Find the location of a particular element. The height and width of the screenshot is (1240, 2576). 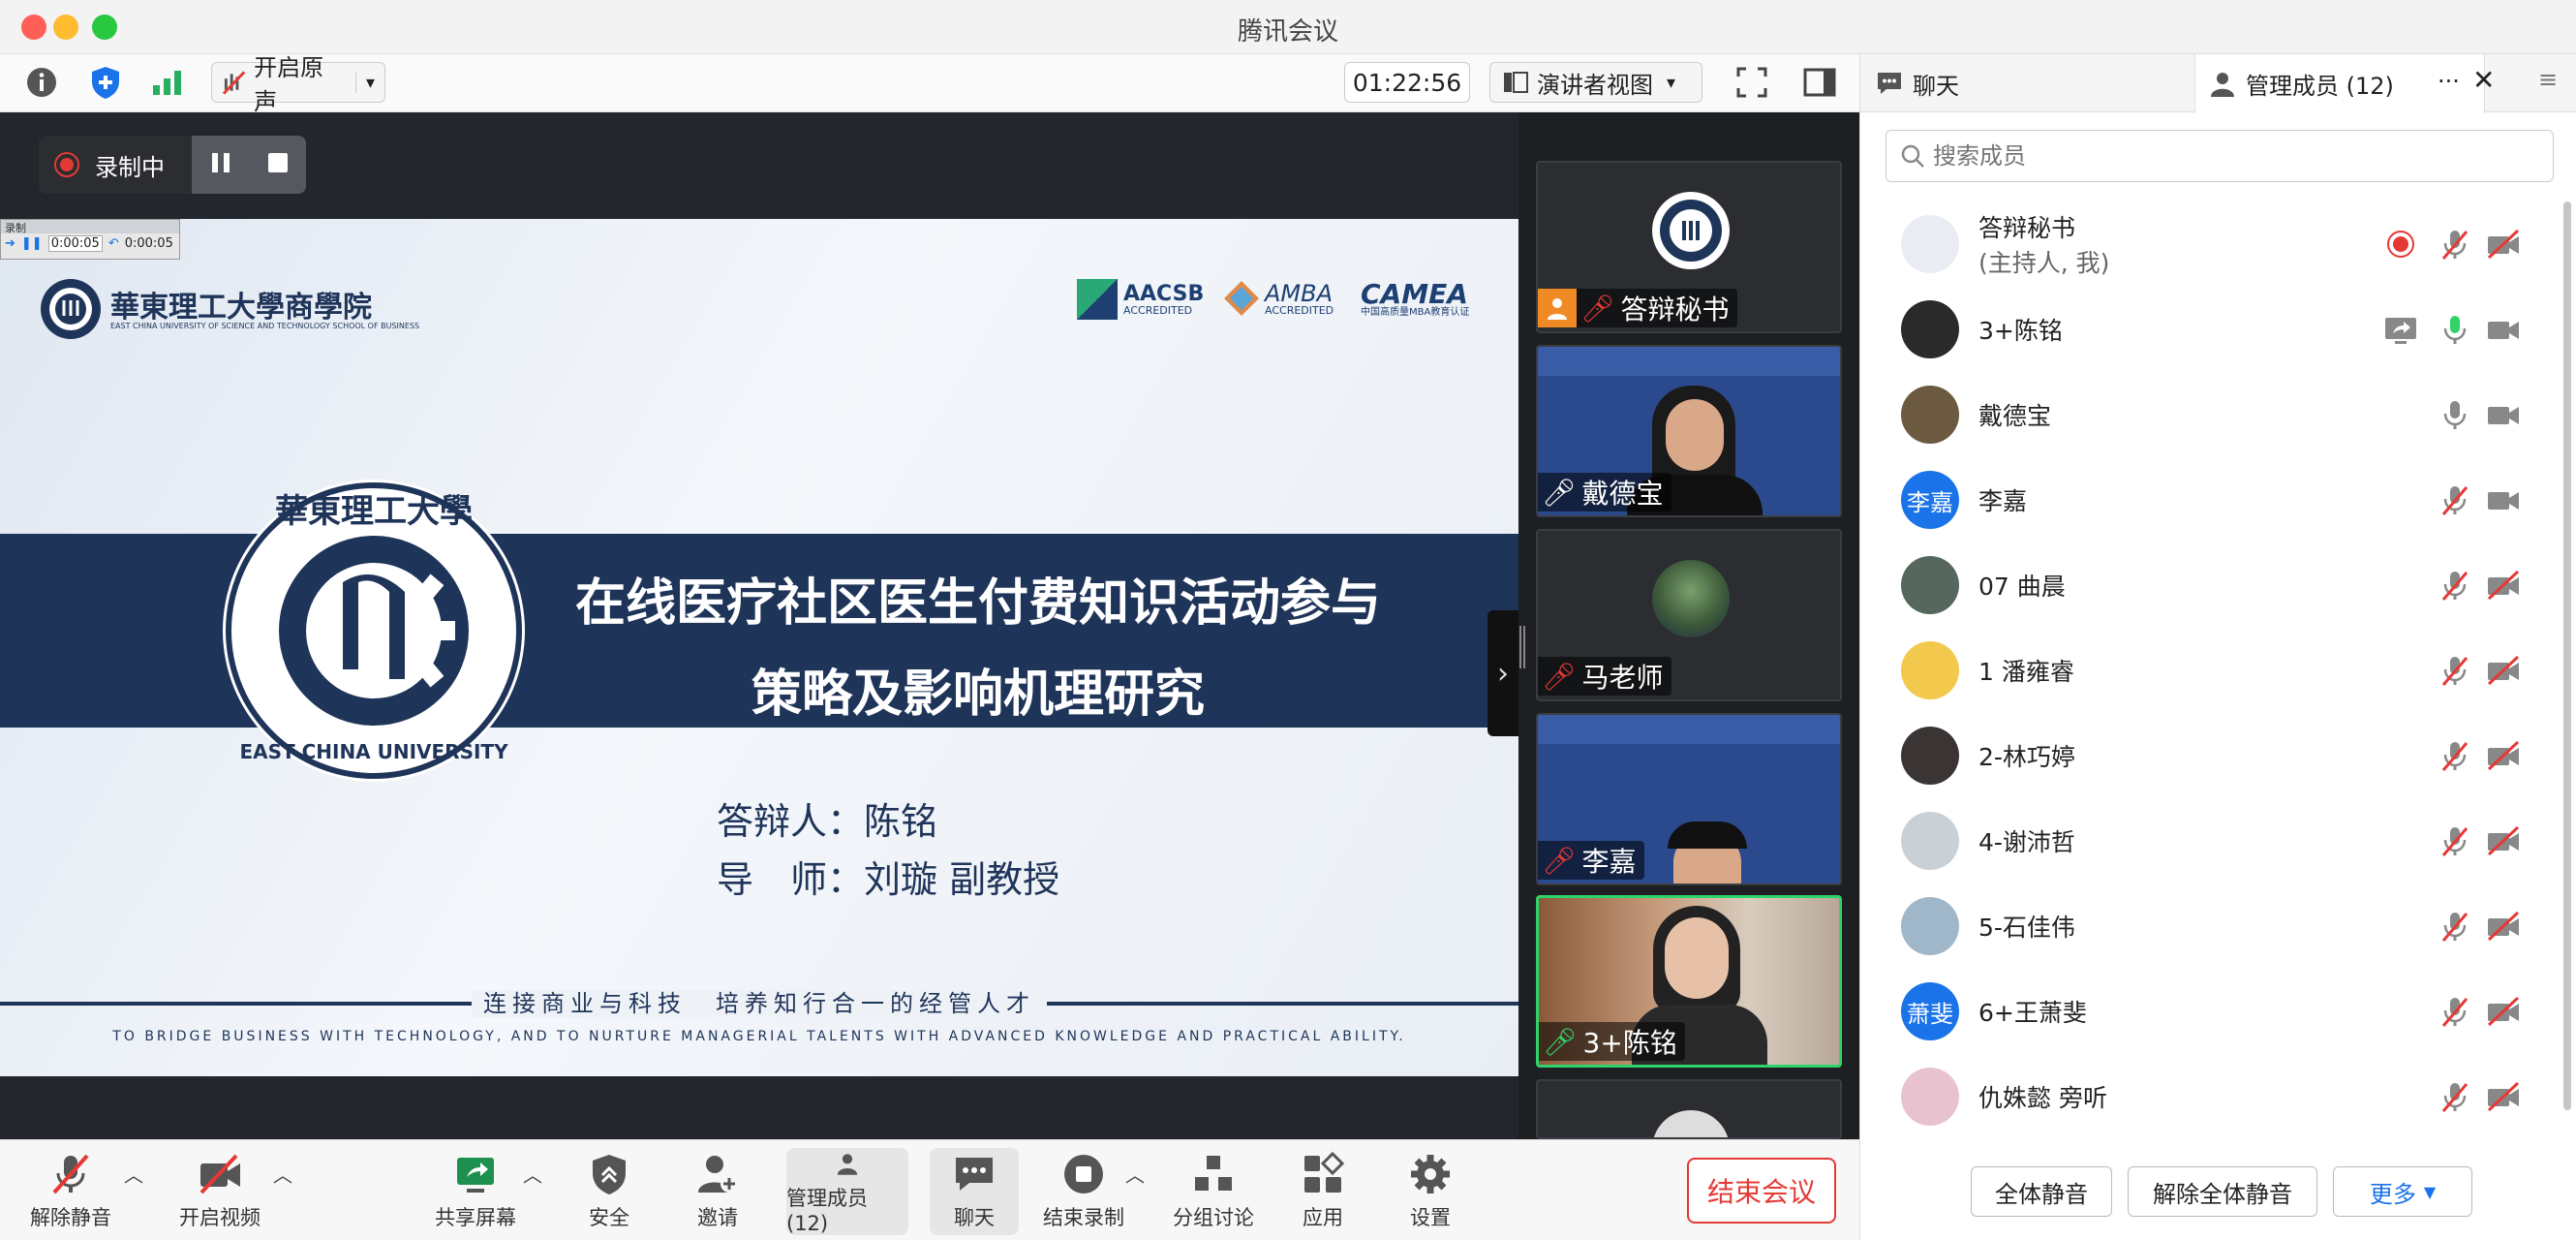

muted-mic-icon: 🎤︎ is located at coordinates (1559, 860).